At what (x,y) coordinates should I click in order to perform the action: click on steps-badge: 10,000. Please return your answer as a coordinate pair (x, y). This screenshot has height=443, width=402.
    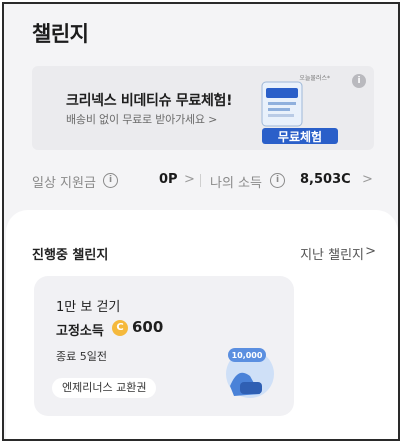
    Looking at the image, I should click on (247, 355).